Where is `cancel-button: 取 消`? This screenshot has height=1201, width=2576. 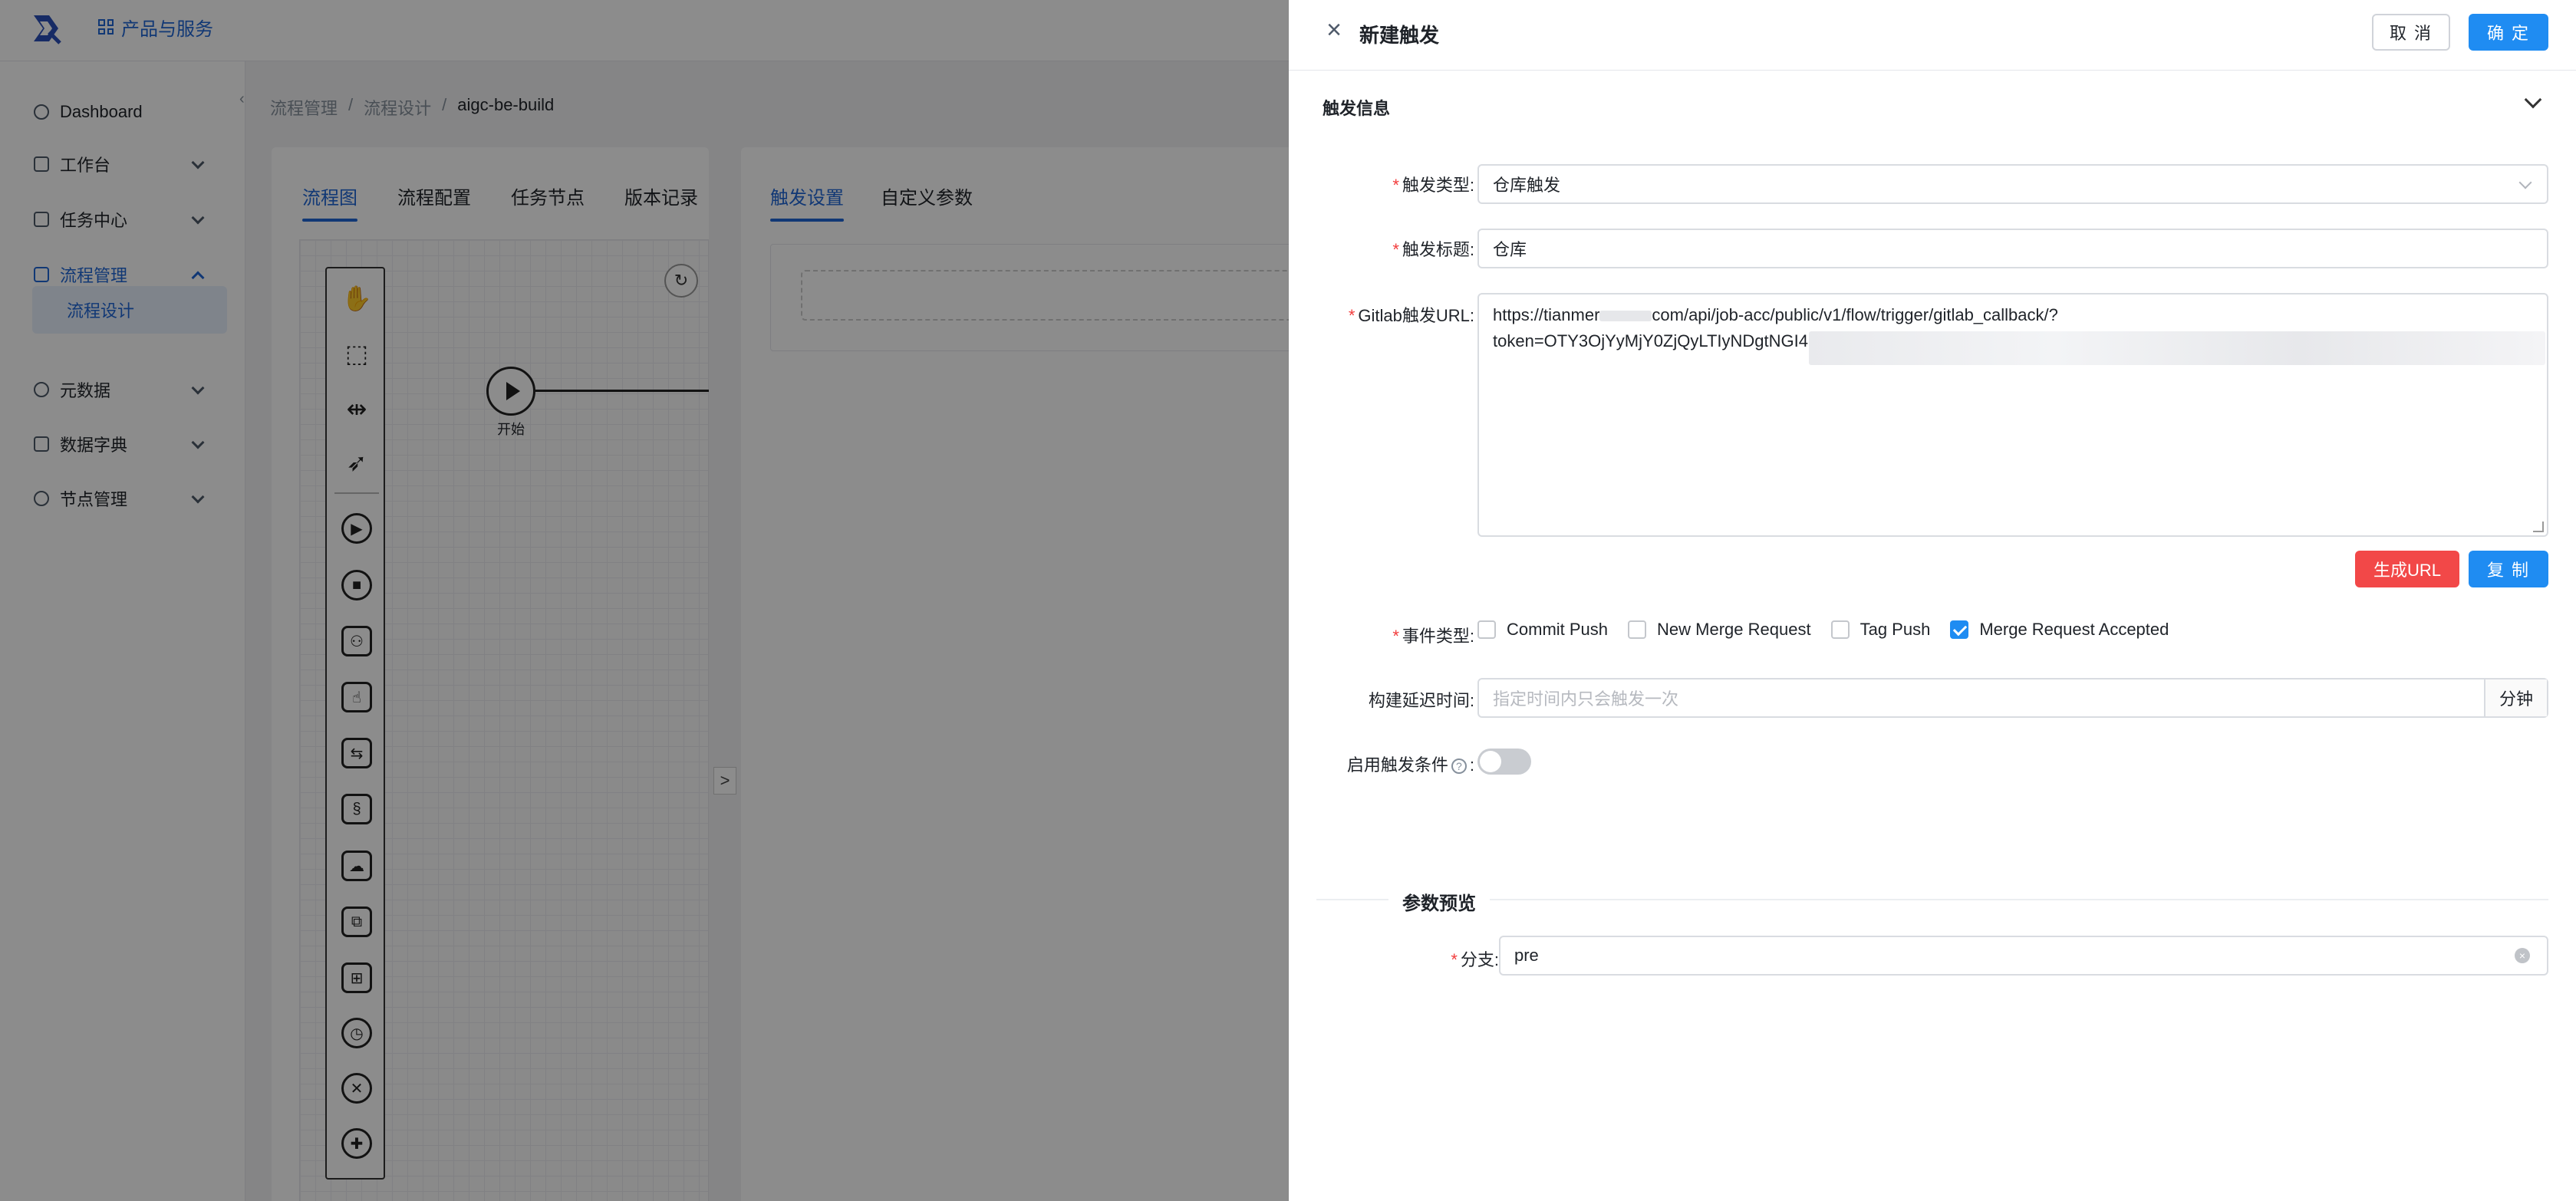
cancel-button: 取 消 is located at coordinates (2411, 32).